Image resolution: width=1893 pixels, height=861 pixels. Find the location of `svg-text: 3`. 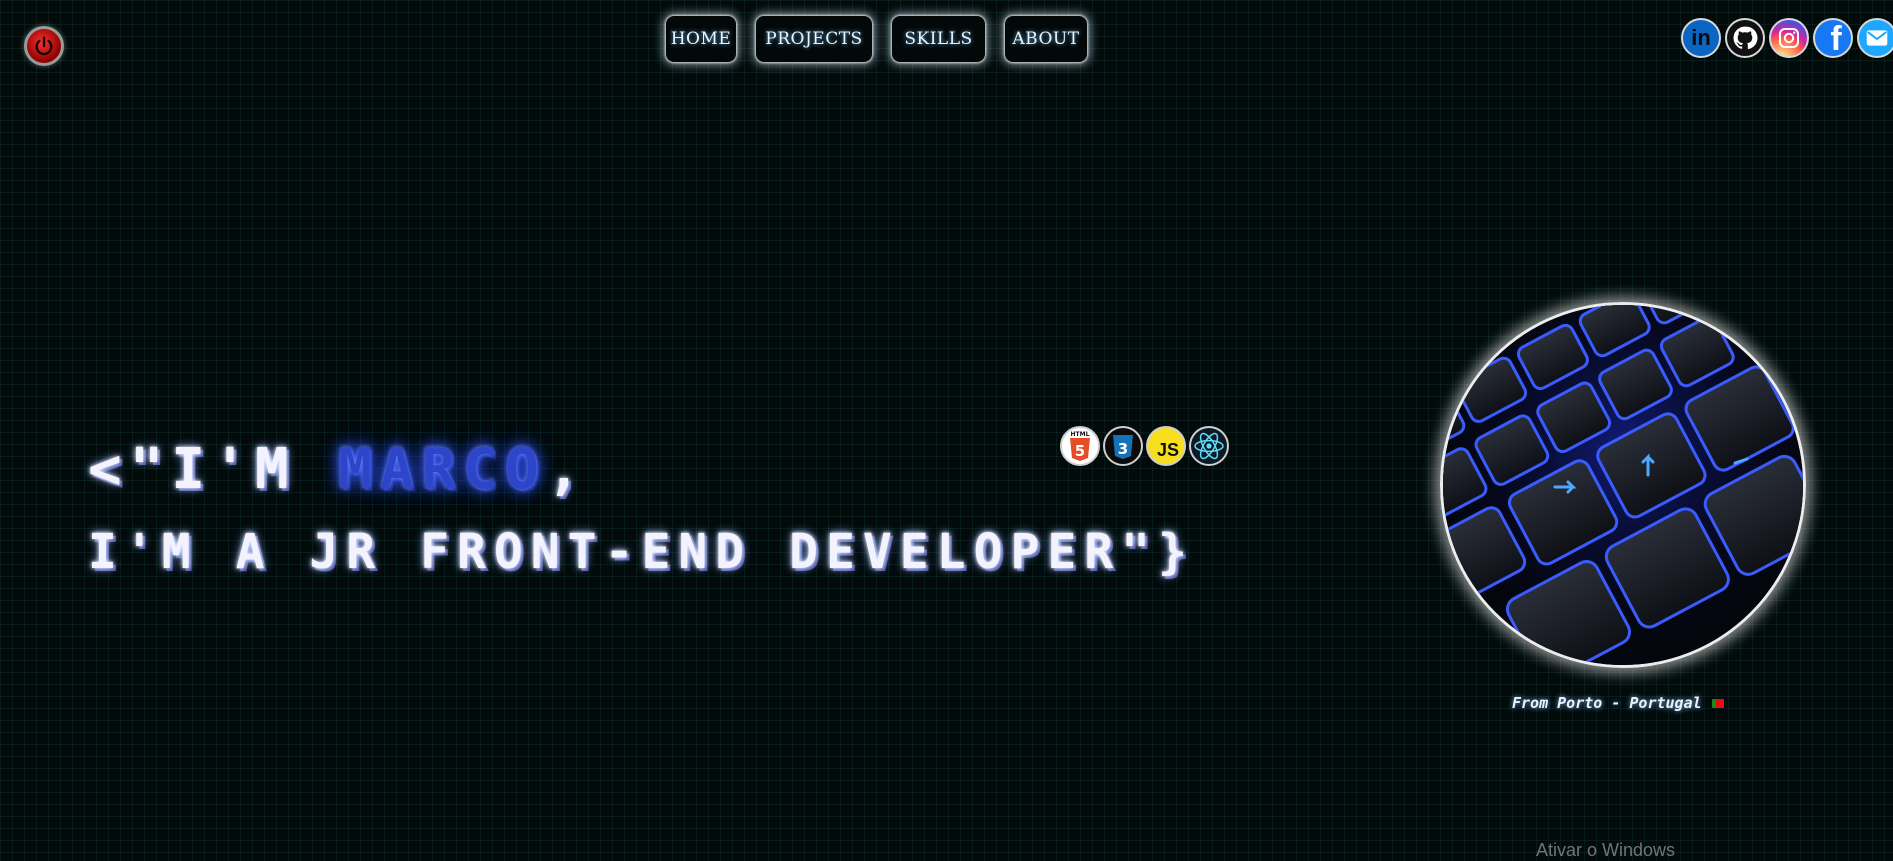

svg-text: 3 is located at coordinates (1123, 449).